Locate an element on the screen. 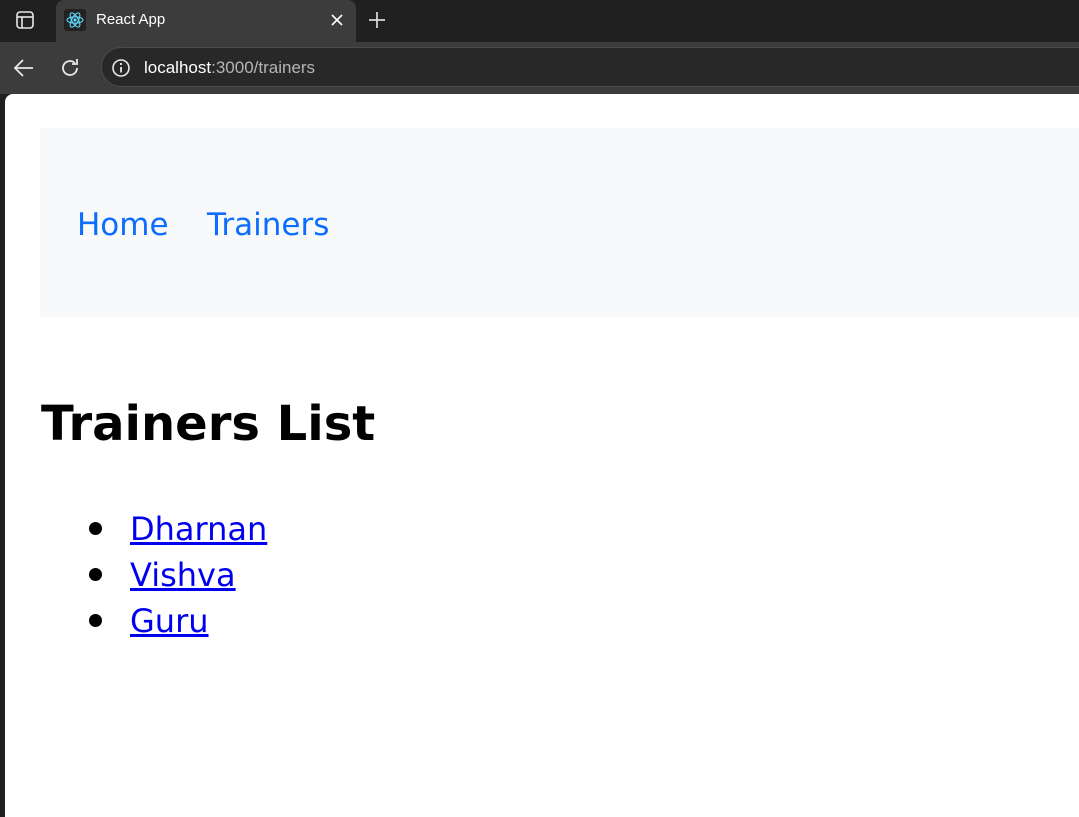 The height and width of the screenshot is (817, 1079). trainer-link-dharnan: Dharnan is located at coordinates (198, 529).